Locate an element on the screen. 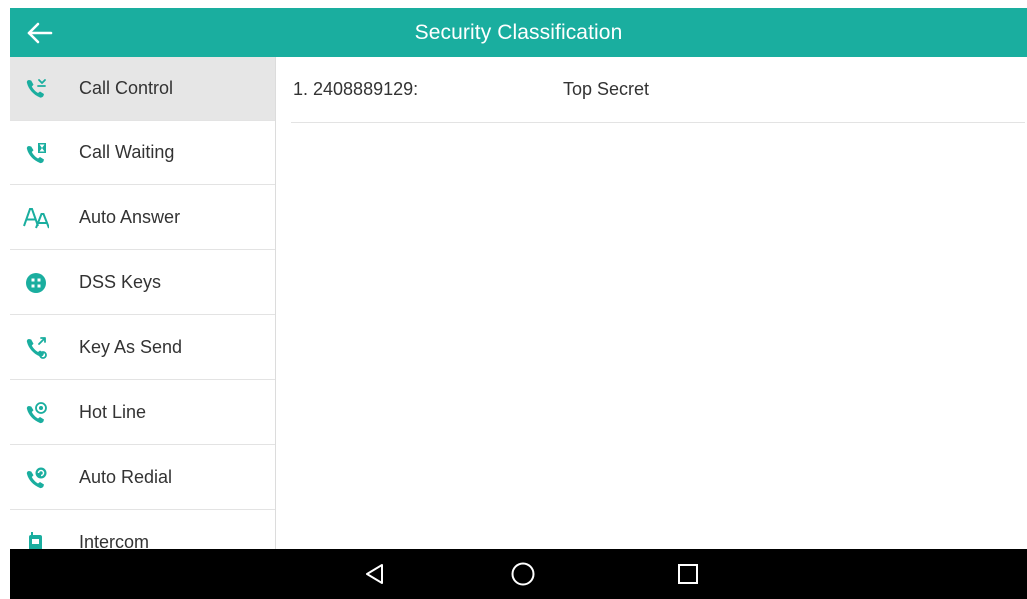 The height and width of the screenshot is (599, 1027). nav-home-button is located at coordinates (523, 574).